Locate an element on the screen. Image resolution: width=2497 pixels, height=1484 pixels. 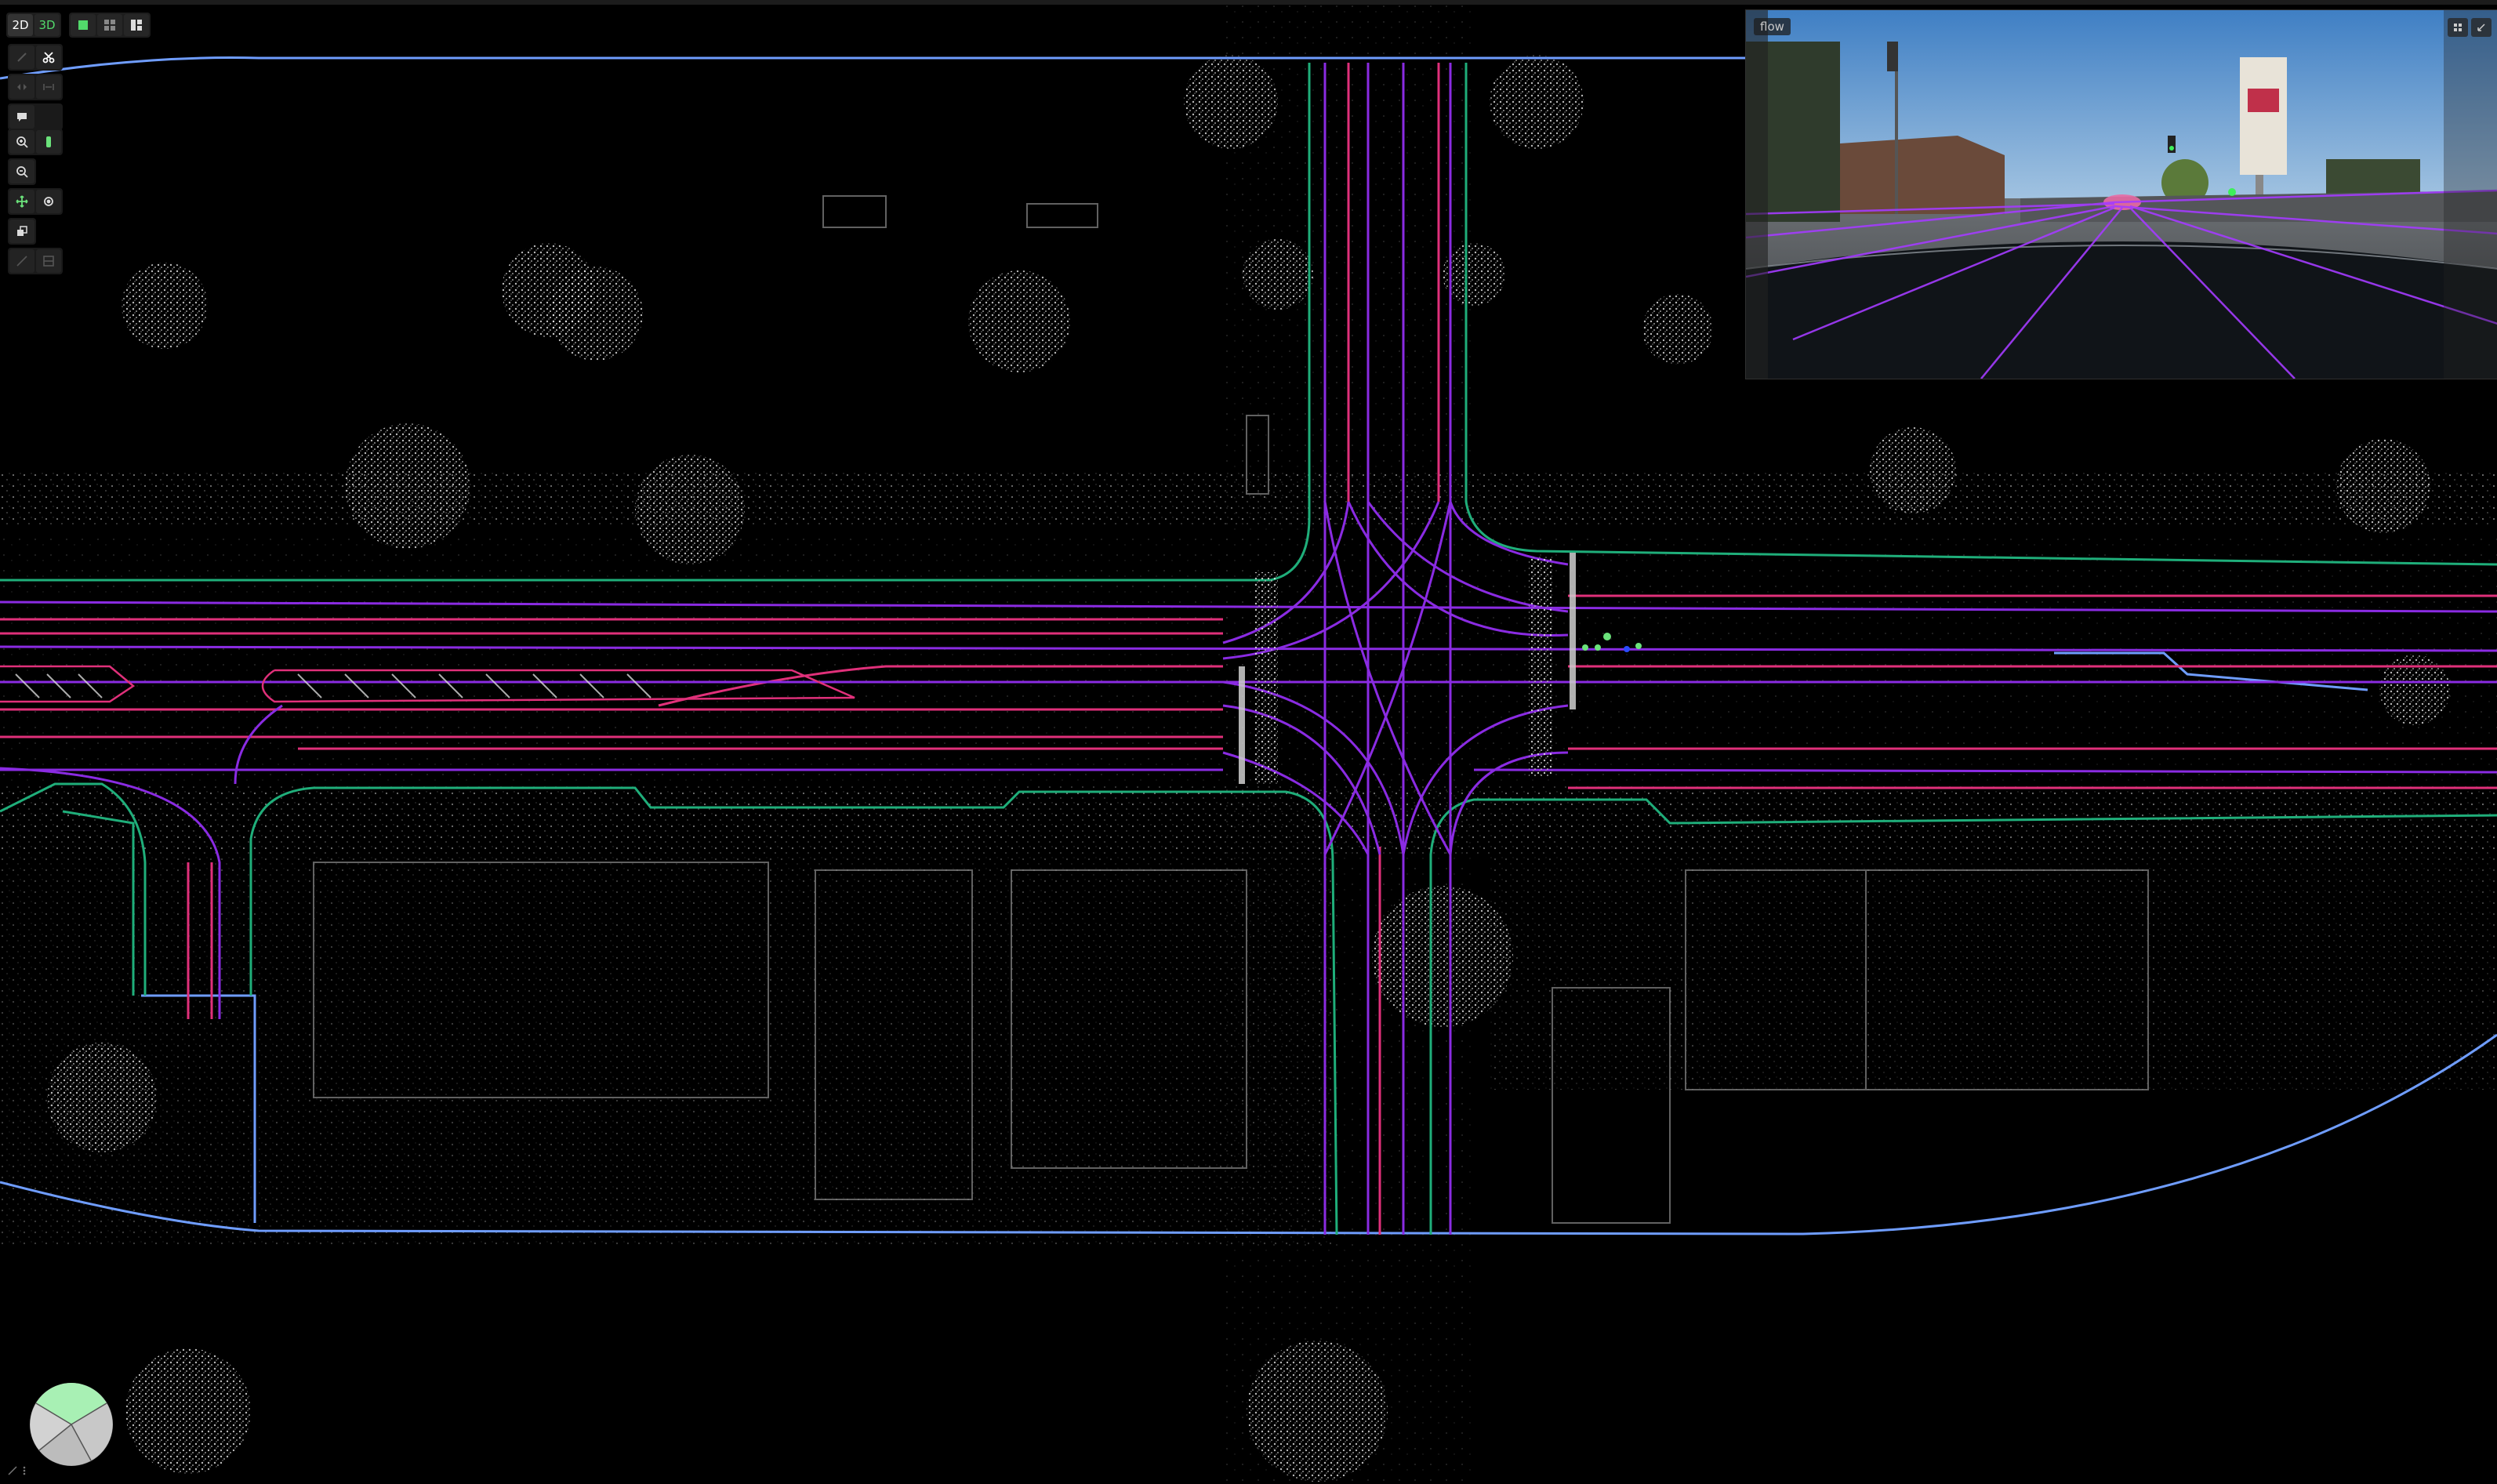
single-view-icon is located at coordinates (83, 25).